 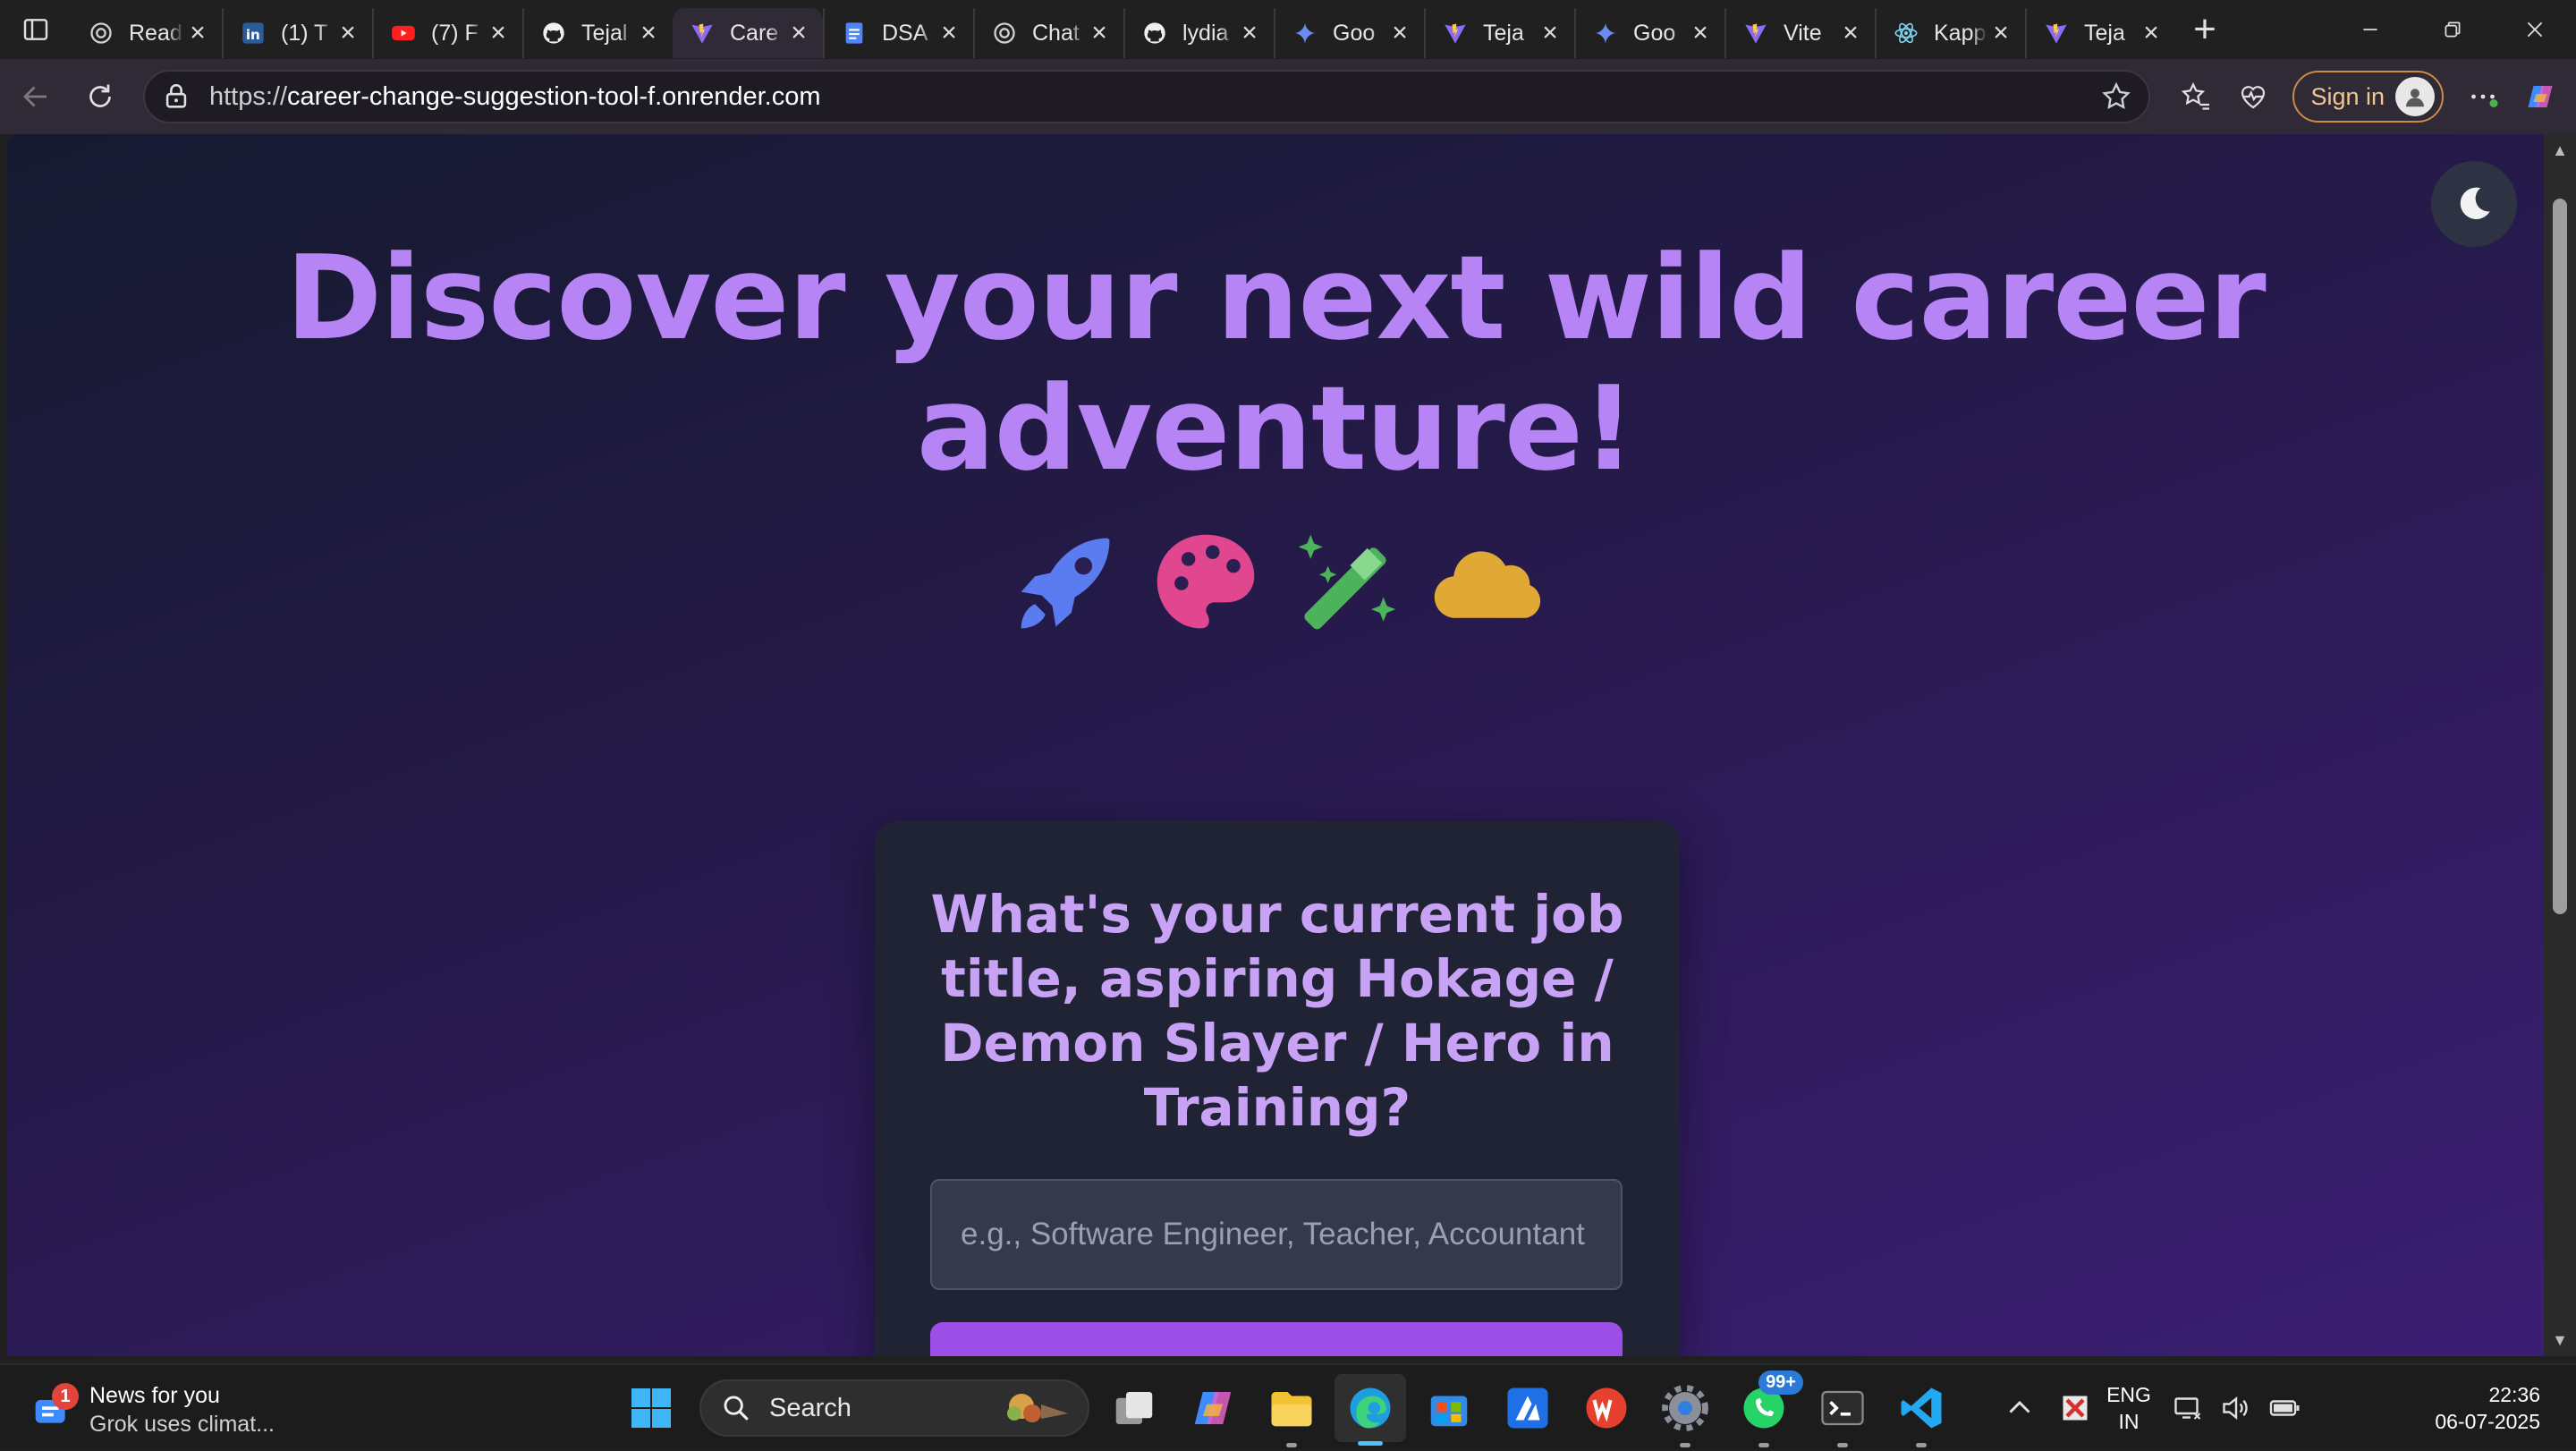 I want to click on back-arrow-icon, so click(x=35, y=96).